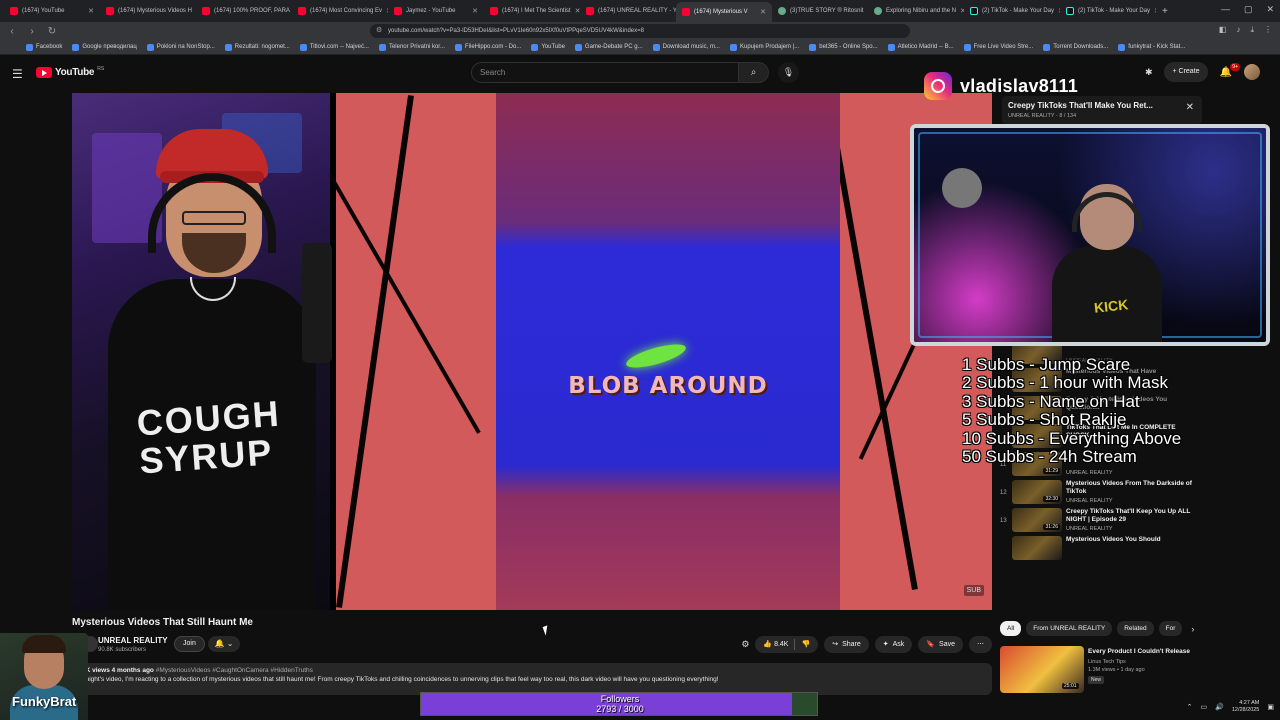 Image resolution: width=1280 pixels, height=720 pixels. I want to click on filter-chip: Related, so click(1135, 628).